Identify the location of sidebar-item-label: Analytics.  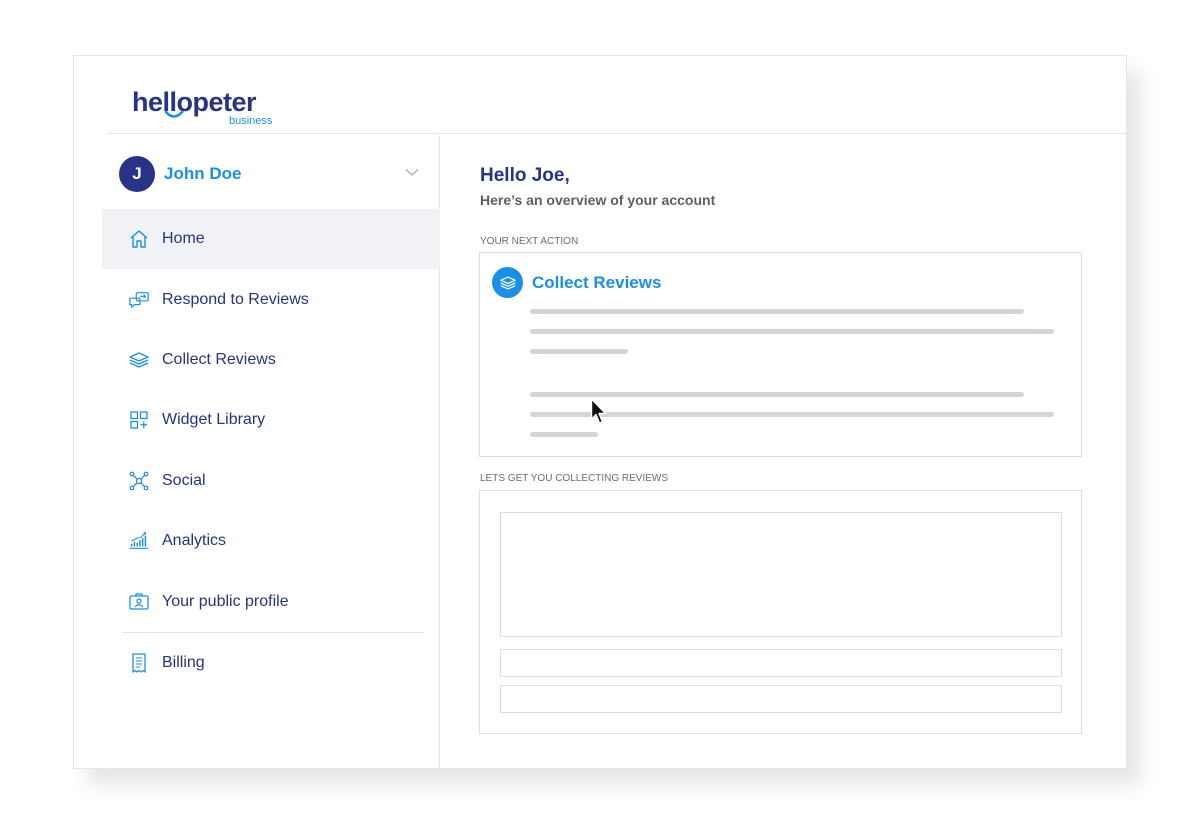
(194, 541).